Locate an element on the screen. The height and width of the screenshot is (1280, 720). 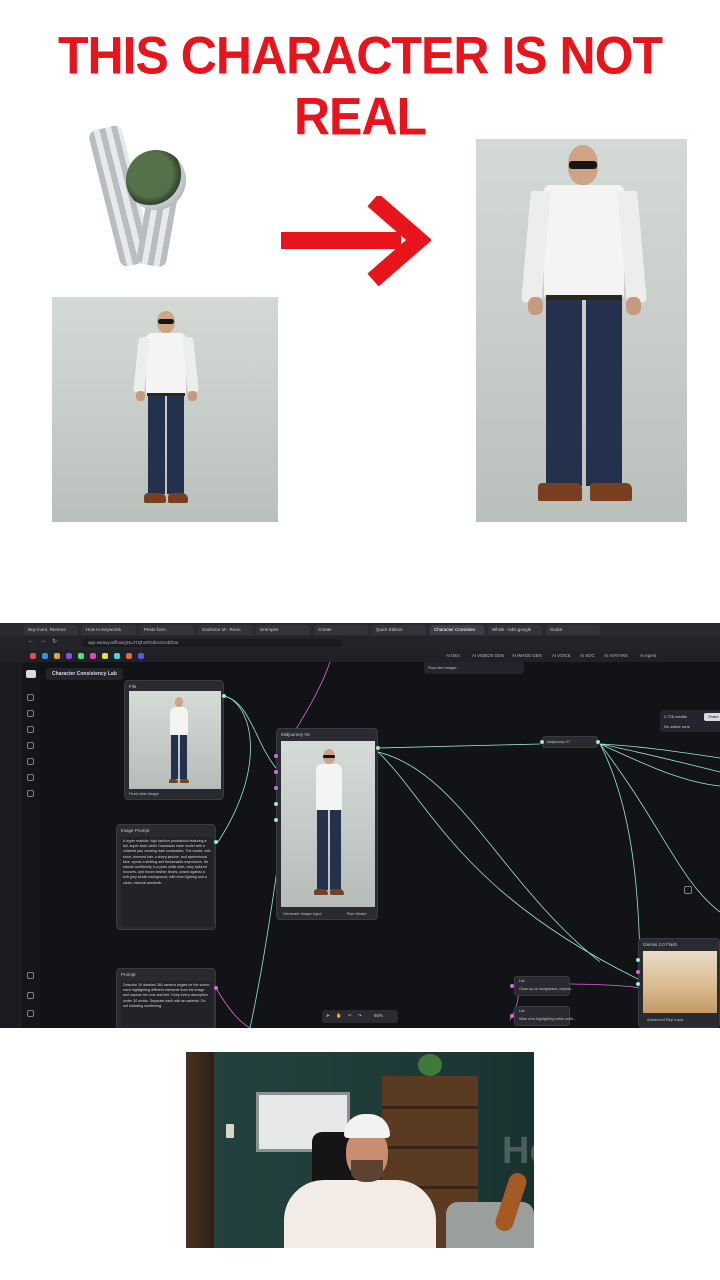
bookmark-folder: AI SOC is located at coordinates (587, 655).